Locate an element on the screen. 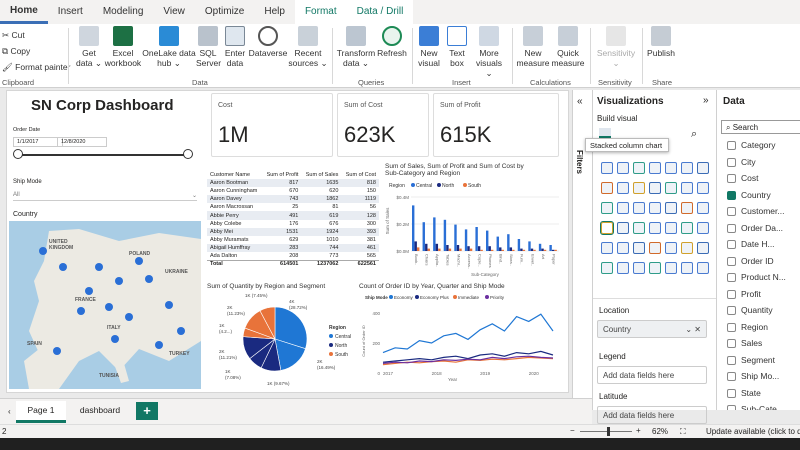 The image size is (800, 450). tab-data-drill: Data / Drill is located at coordinates (380, 12).